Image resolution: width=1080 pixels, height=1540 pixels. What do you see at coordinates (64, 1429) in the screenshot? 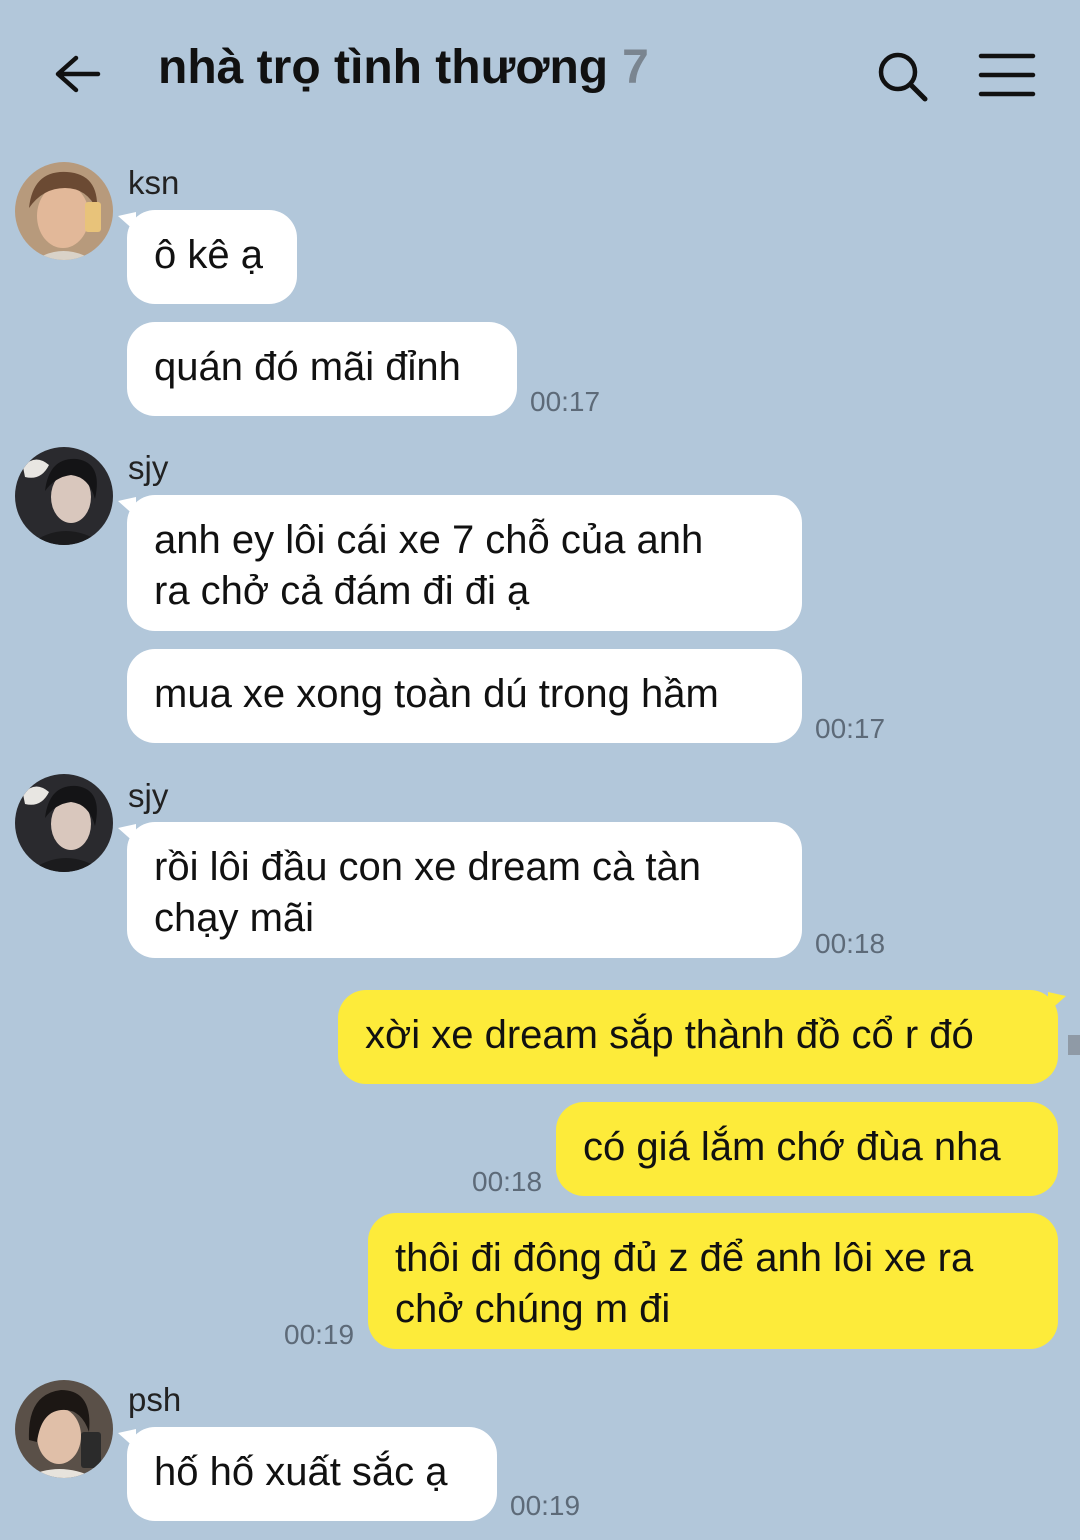
I see `avatar-psh` at bounding box center [64, 1429].